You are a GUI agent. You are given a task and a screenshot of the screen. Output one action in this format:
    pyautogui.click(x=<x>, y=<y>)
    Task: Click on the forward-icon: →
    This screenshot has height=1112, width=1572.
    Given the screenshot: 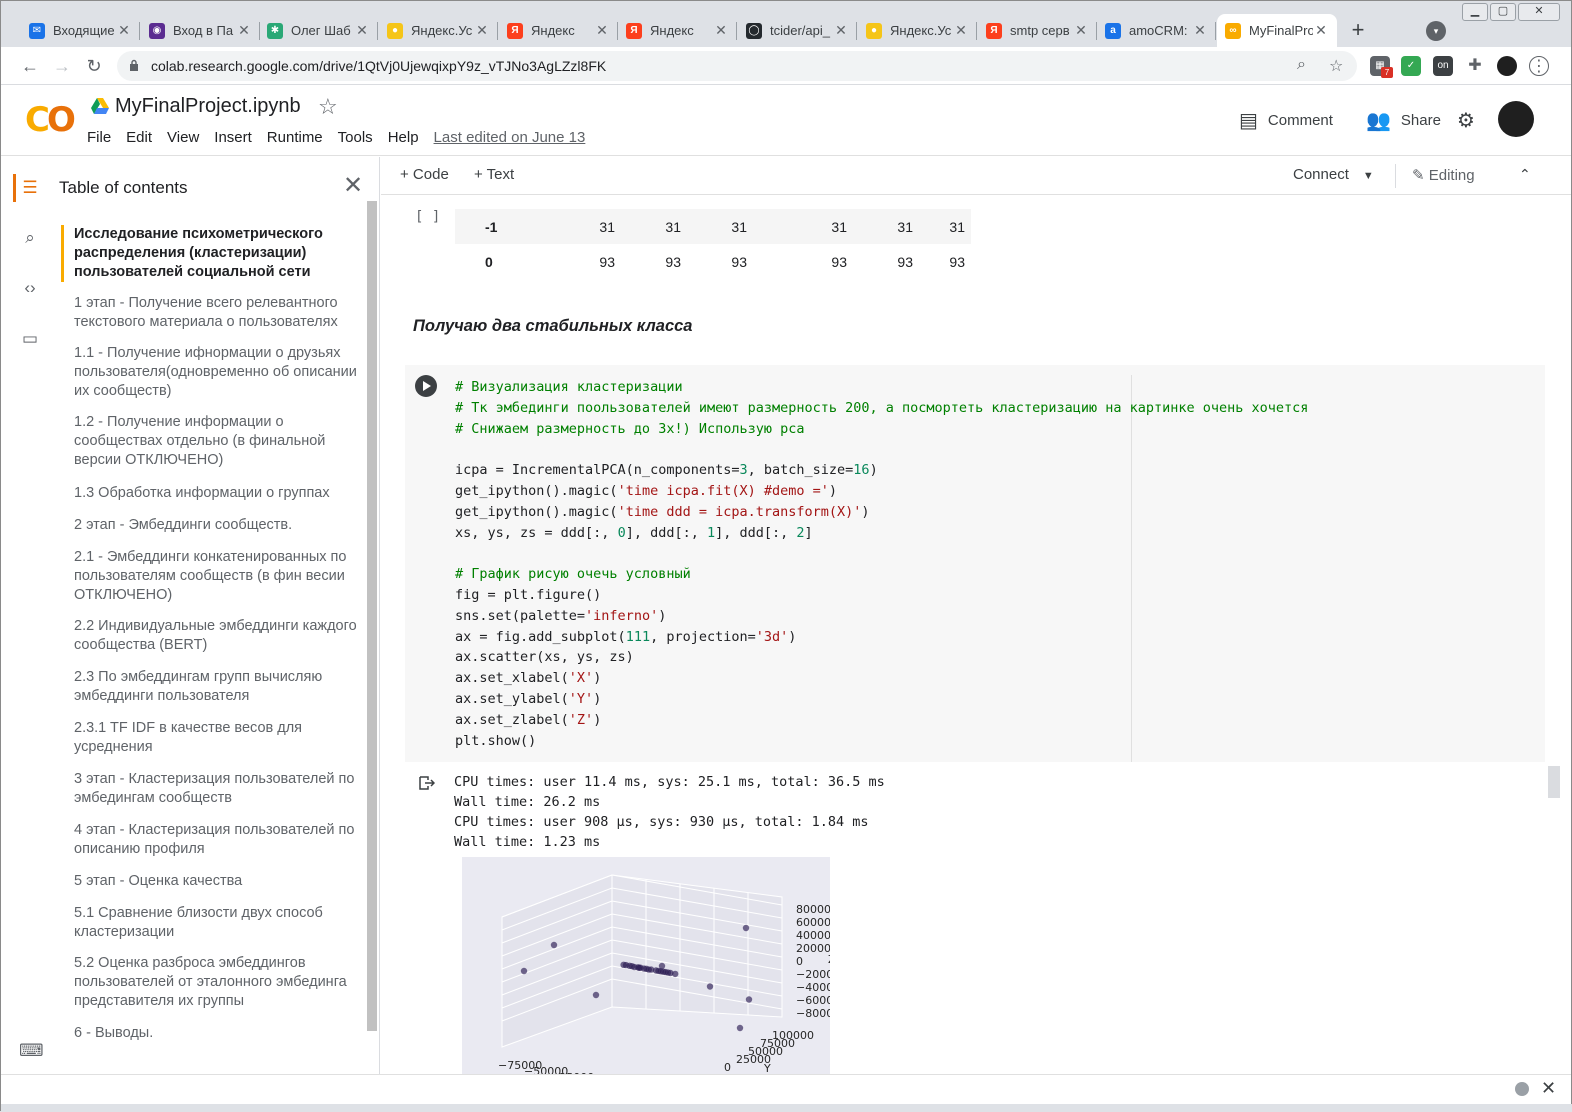 What is the action you would take?
    pyautogui.click(x=62, y=66)
    